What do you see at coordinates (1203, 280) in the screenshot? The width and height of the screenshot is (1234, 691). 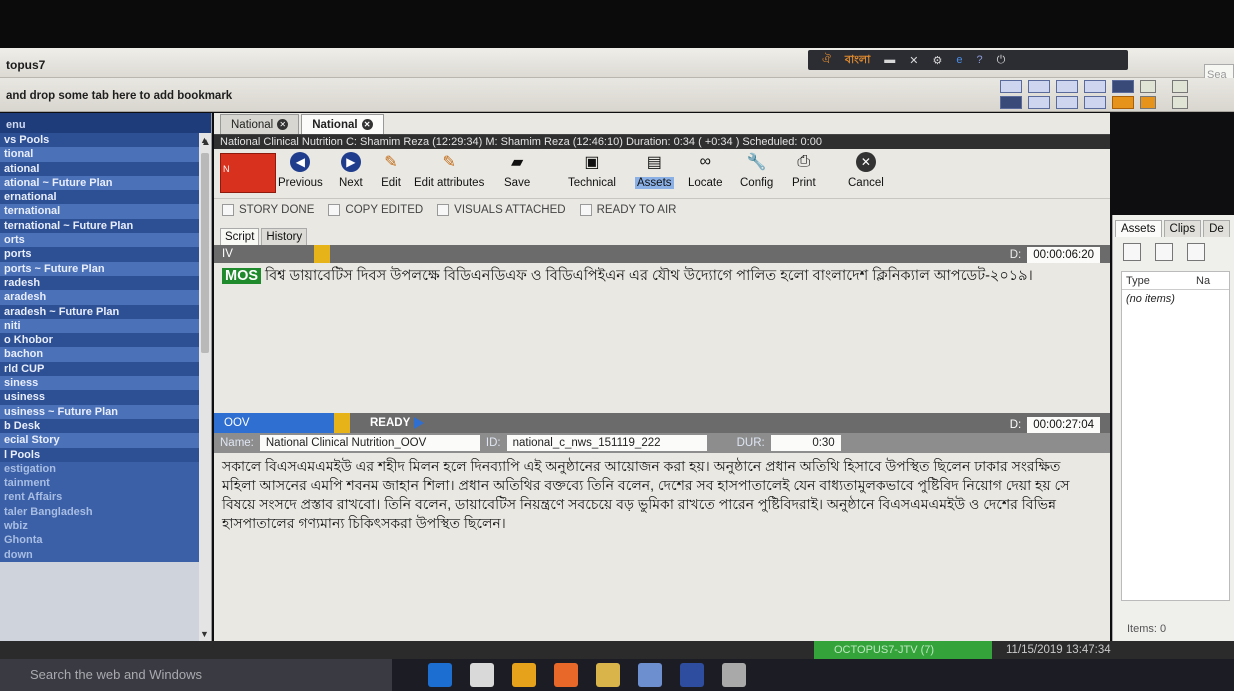 I see `column-name: Na` at bounding box center [1203, 280].